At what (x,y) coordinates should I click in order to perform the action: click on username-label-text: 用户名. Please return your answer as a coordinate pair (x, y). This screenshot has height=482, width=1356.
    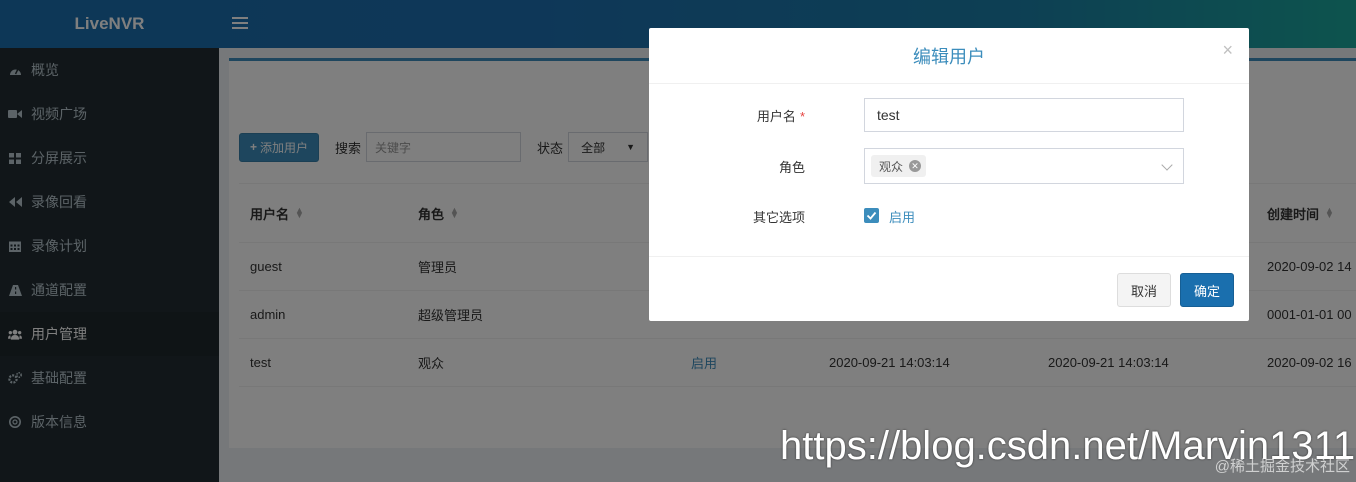
    Looking at the image, I should click on (776, 116).